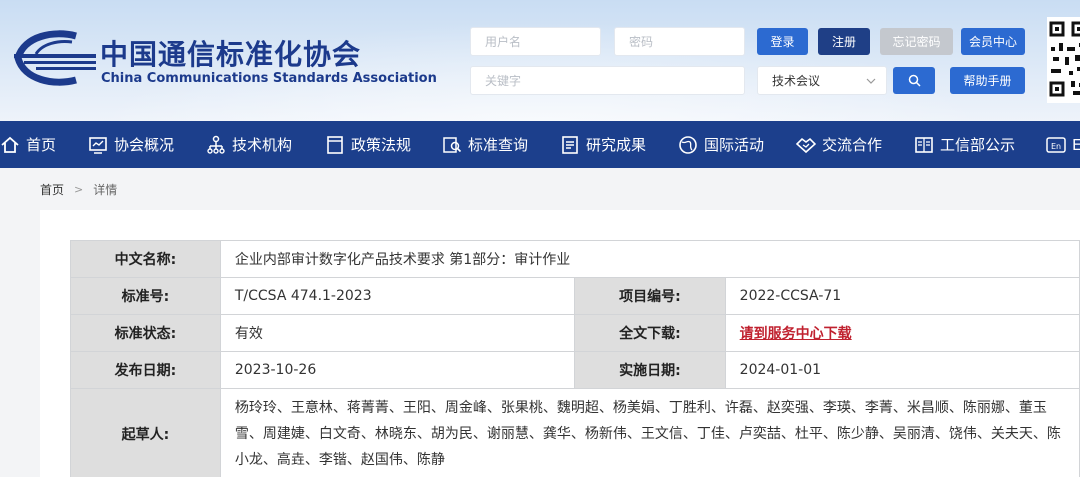  I want to click on register-button: 注册, so click(844, 41).